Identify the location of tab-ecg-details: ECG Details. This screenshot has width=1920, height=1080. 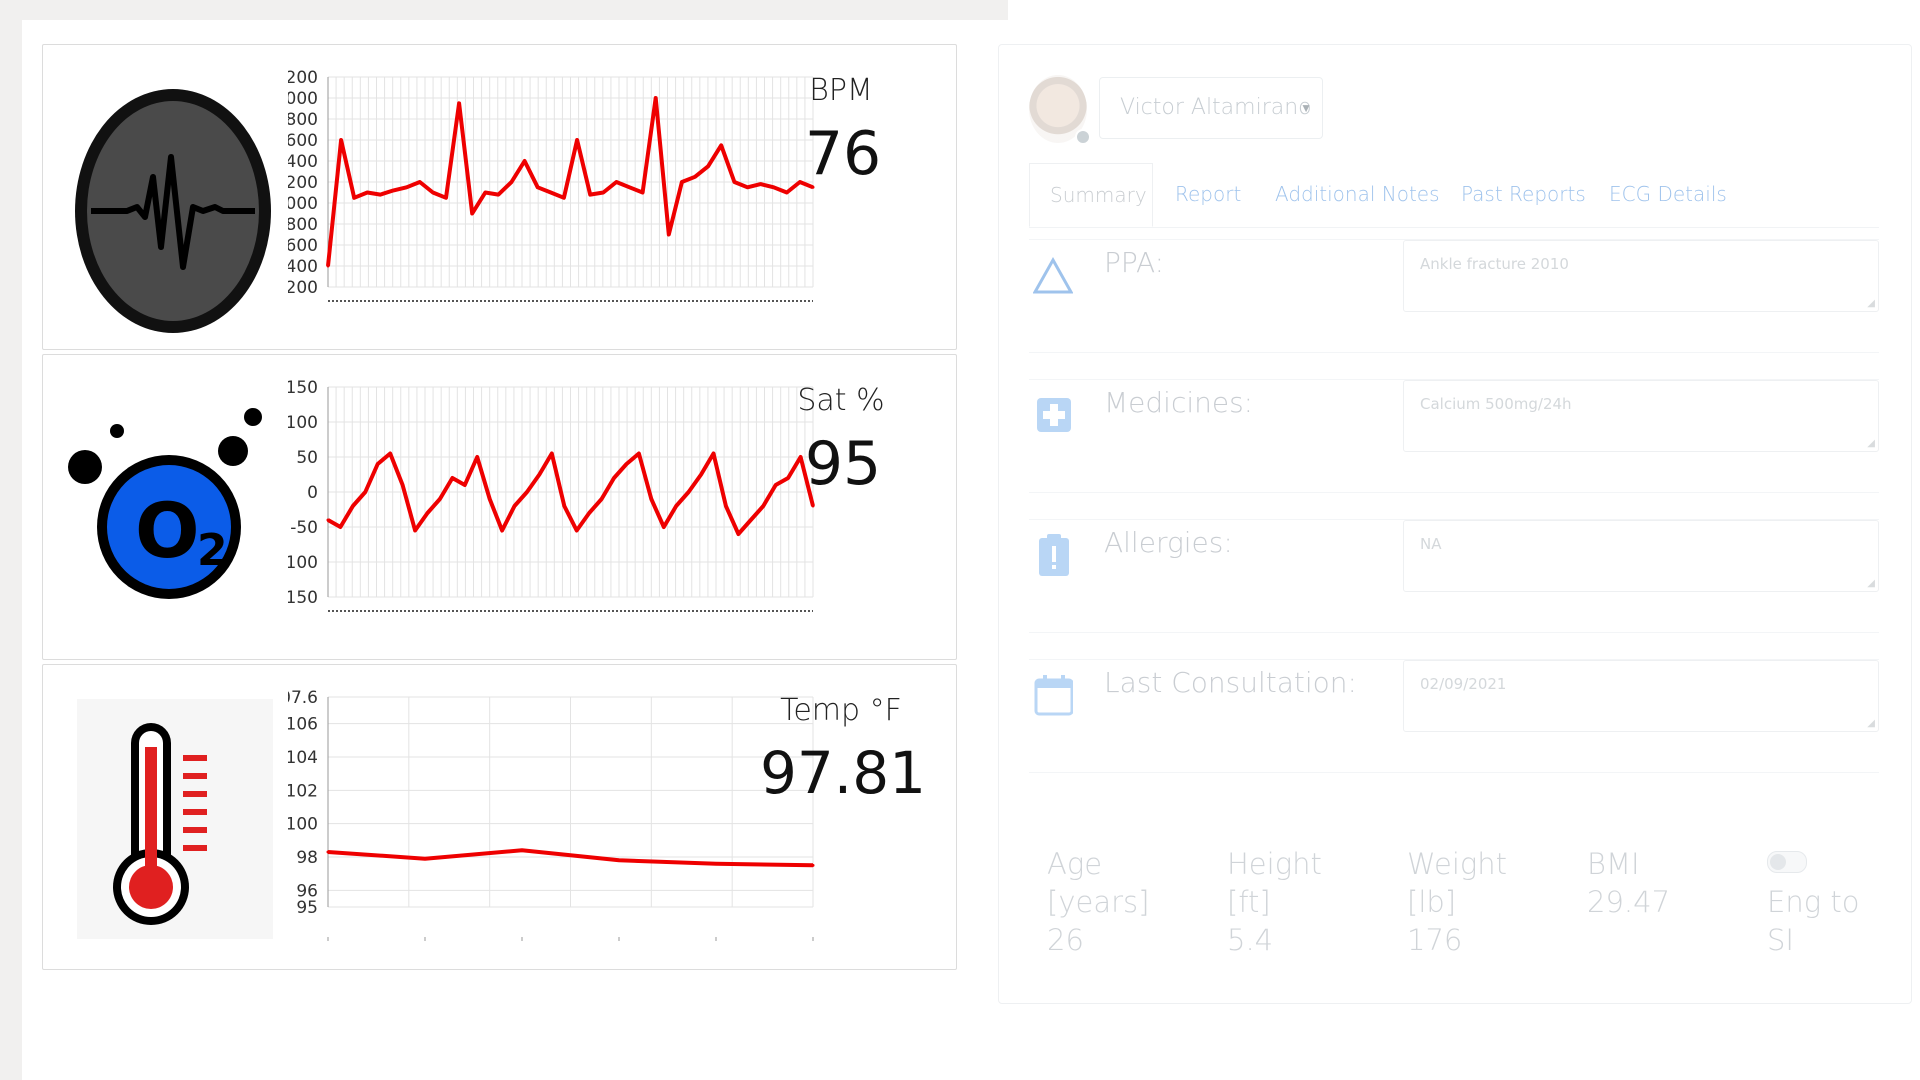
(1668, 195).